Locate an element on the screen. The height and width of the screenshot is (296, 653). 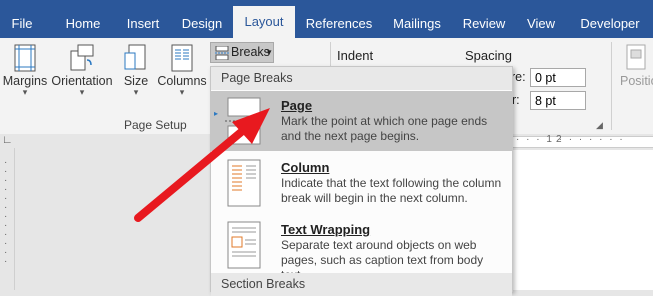
red-arrow-annotation is located at coordinates (202, 165).